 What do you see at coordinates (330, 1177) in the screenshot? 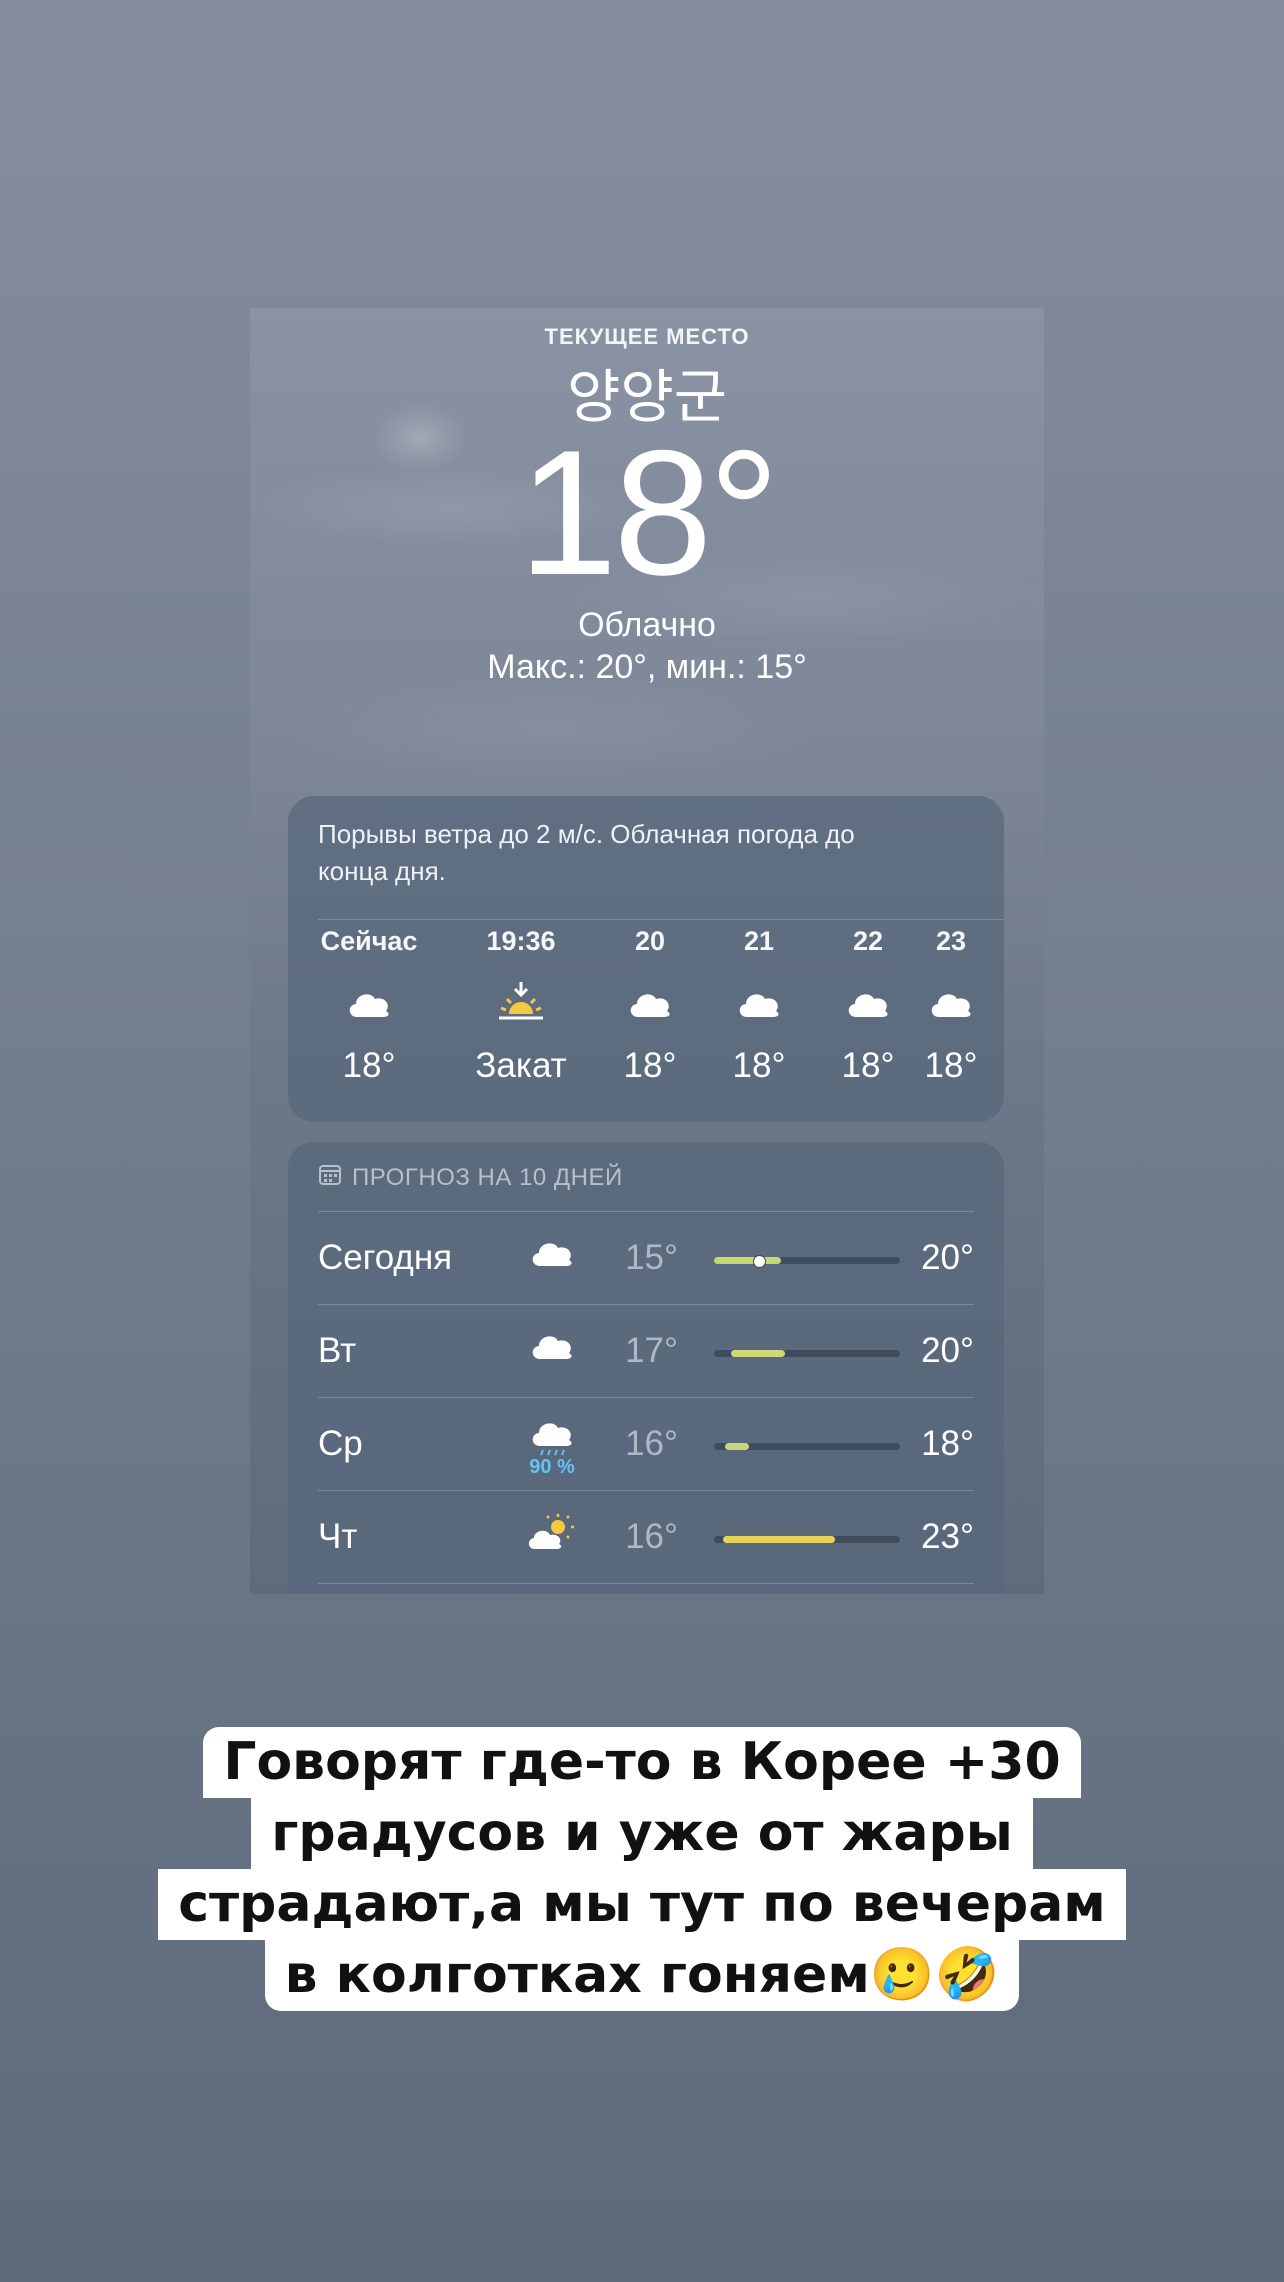
I see `calendar-icon` at bounding box center [330, 1177].